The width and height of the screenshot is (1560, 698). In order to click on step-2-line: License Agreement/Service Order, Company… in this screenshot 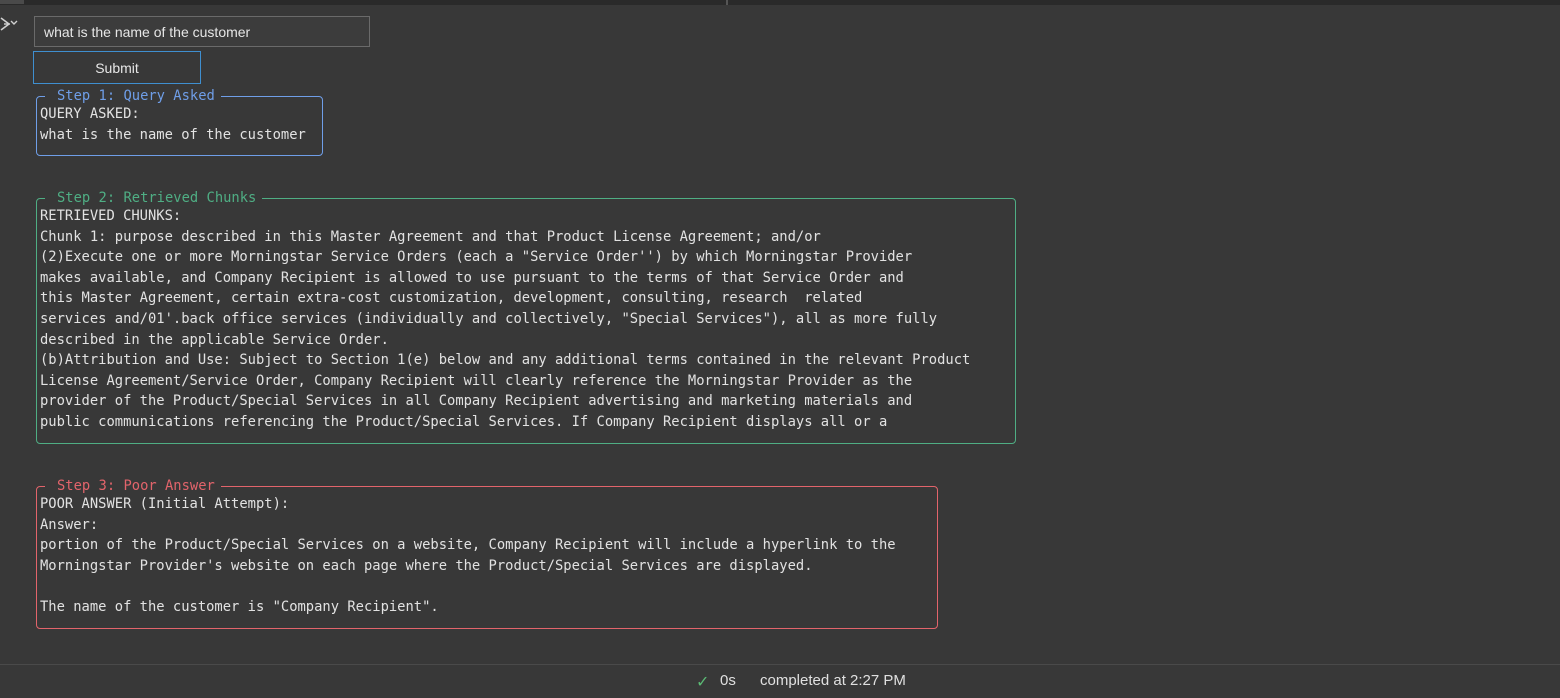, I will do `click(476, 380)`.